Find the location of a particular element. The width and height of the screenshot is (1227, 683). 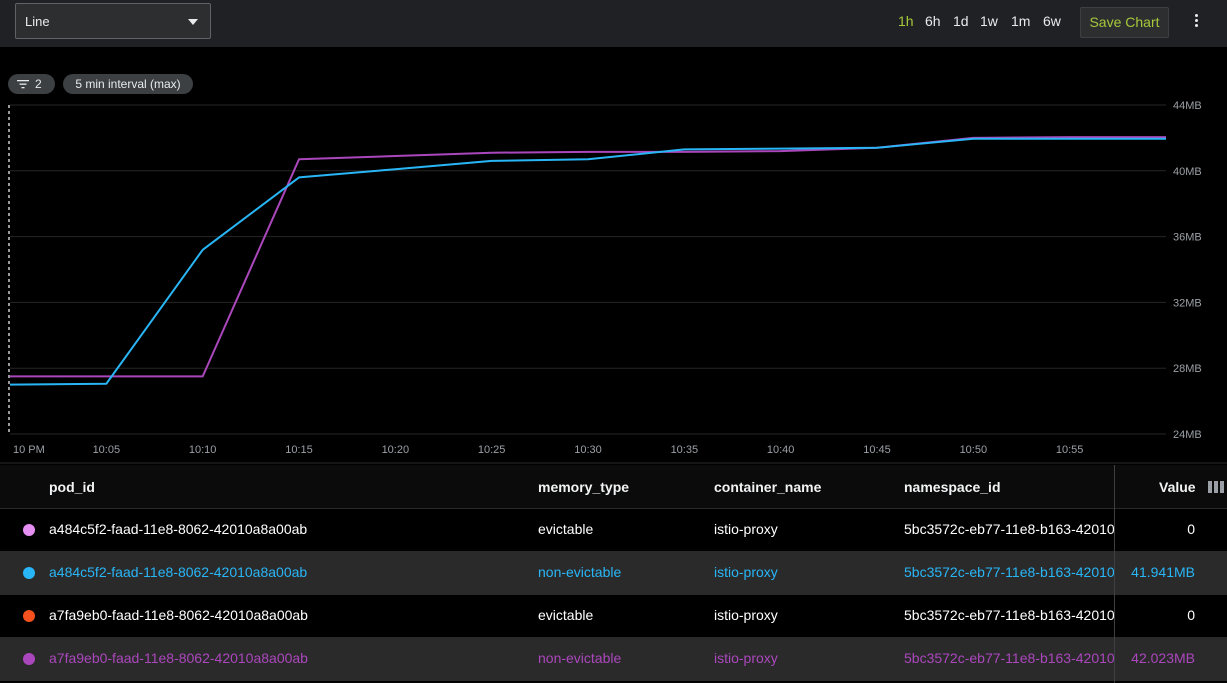

save-chart-button: Save Chart is located at coordinates (1124, 22).